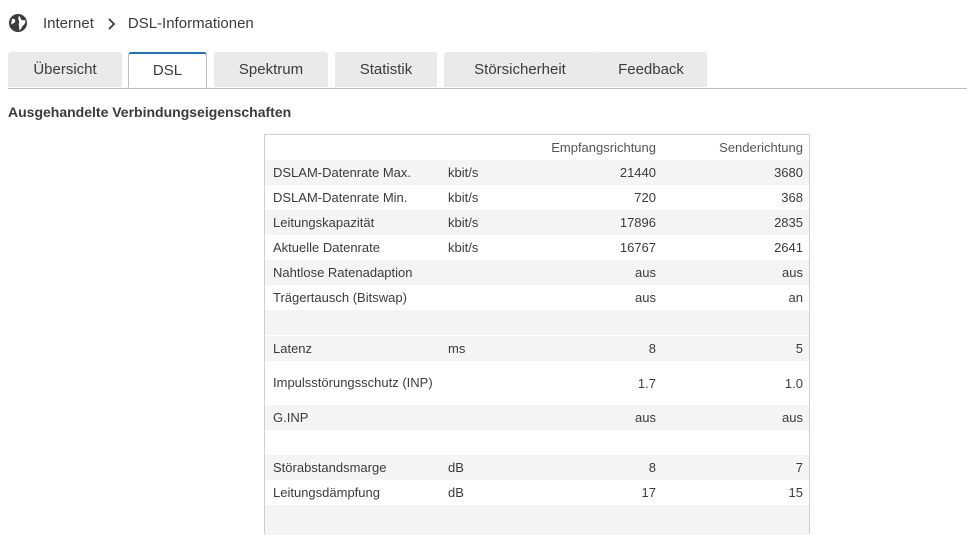 The height and width of the screenshot is (535, 967). I want to click on row-rx-value: 1.7, so click(646, 383).